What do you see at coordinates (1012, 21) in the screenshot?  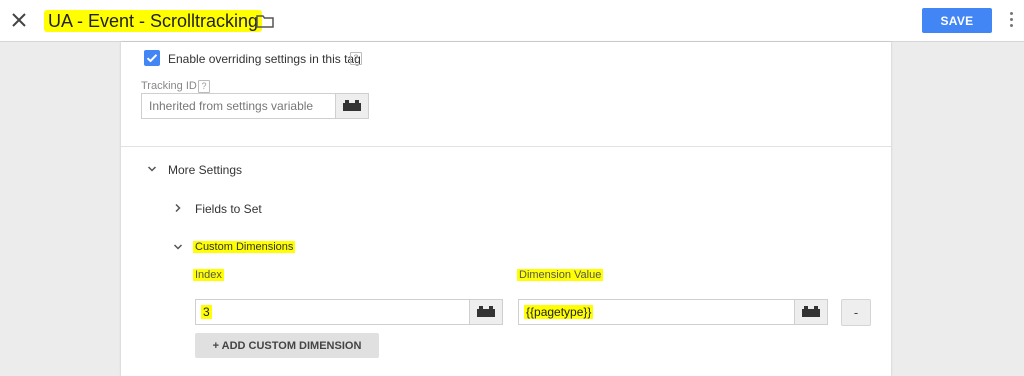 I see `more-vert-icon` at bounding box center [1012, 21].